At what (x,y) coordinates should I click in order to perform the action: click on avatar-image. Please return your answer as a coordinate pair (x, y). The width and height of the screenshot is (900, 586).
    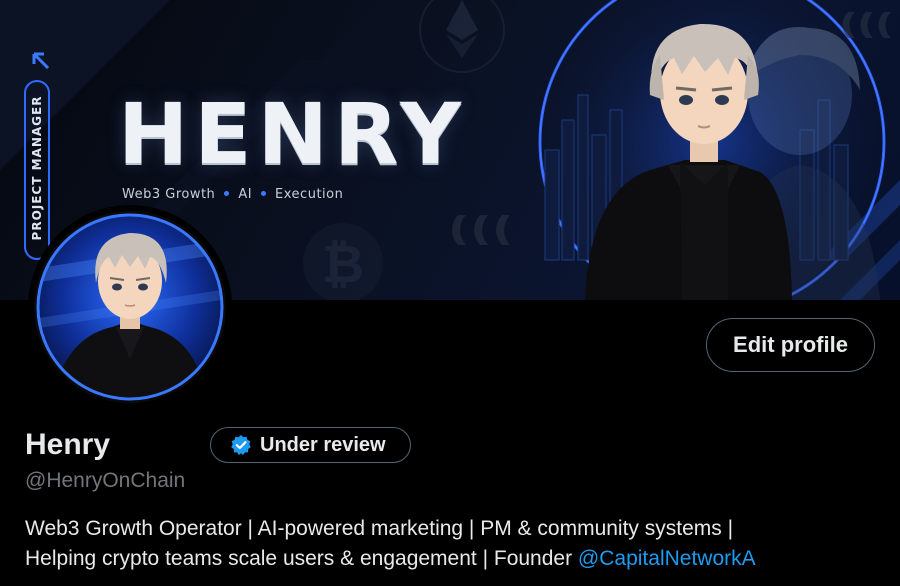
    Looking at the image, I should click on (130, 307).